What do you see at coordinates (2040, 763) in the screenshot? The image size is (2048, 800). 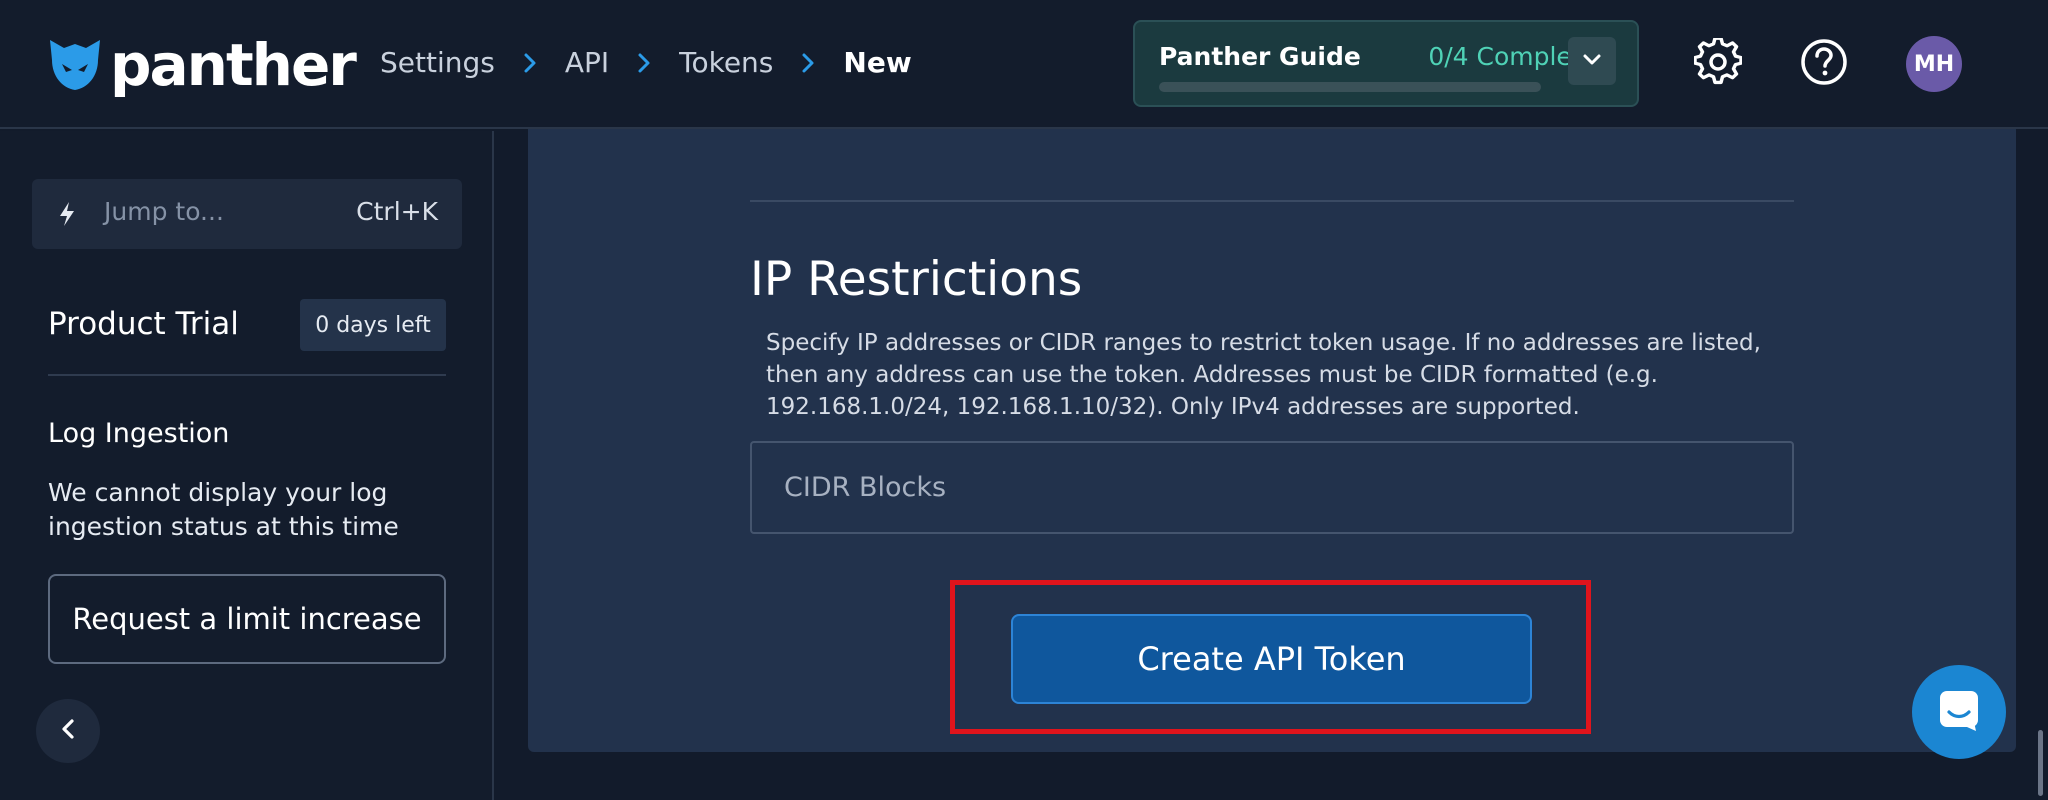 I see `page-scrollbar` at bounding box center [2040, 763].